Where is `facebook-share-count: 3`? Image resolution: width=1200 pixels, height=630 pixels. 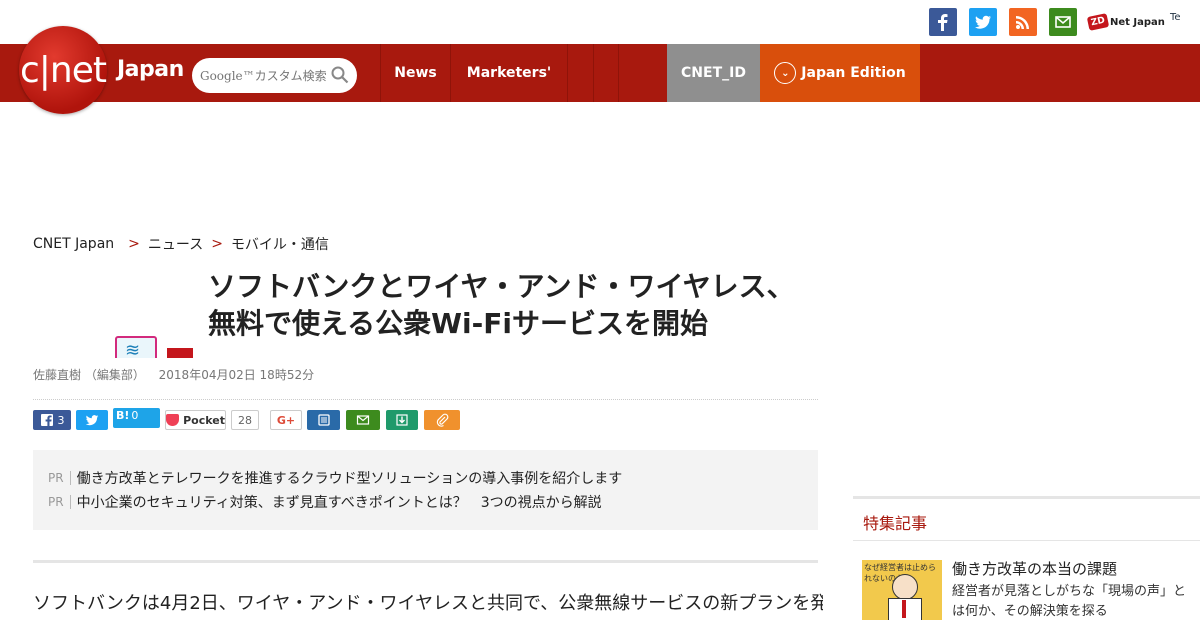
facebook-share-count: 3 is located at coordinates (61, 420).